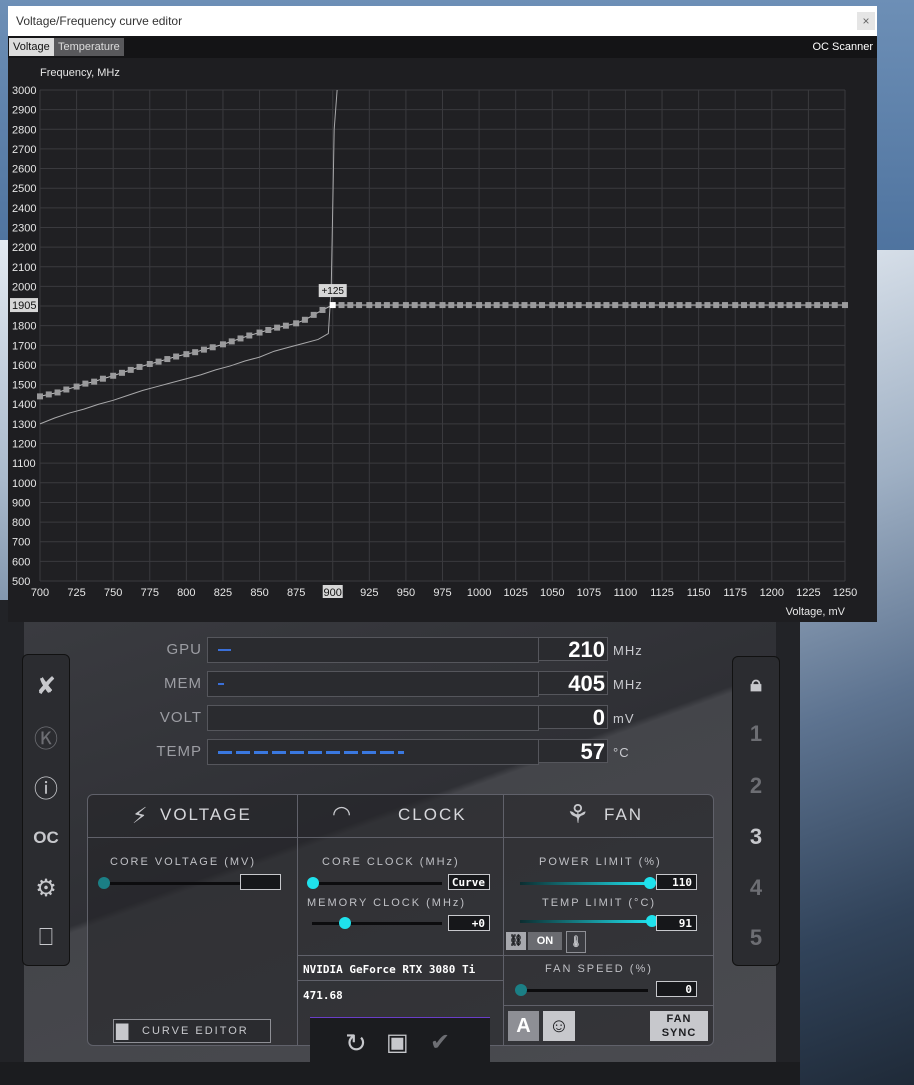 The image size is (914, 1085). I want to click on core-clock-label: CORE CLOCK (MHz), so click(391, 862).